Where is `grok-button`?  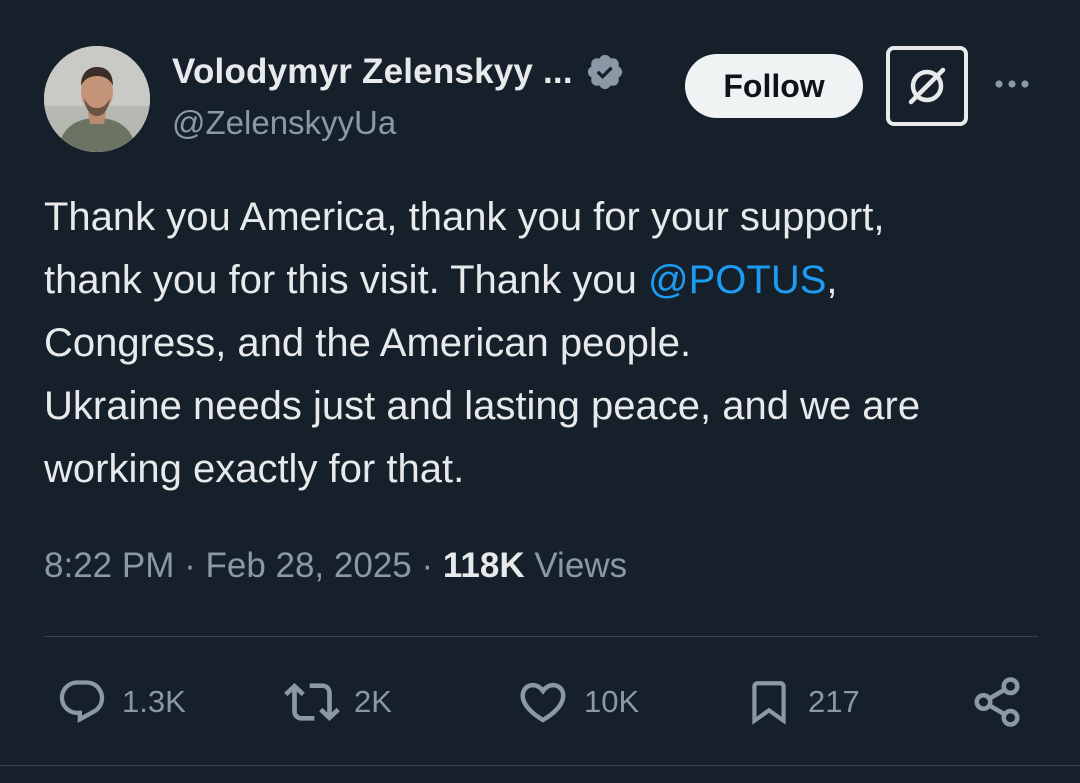
grok-button is located at coordinates (927, 86).